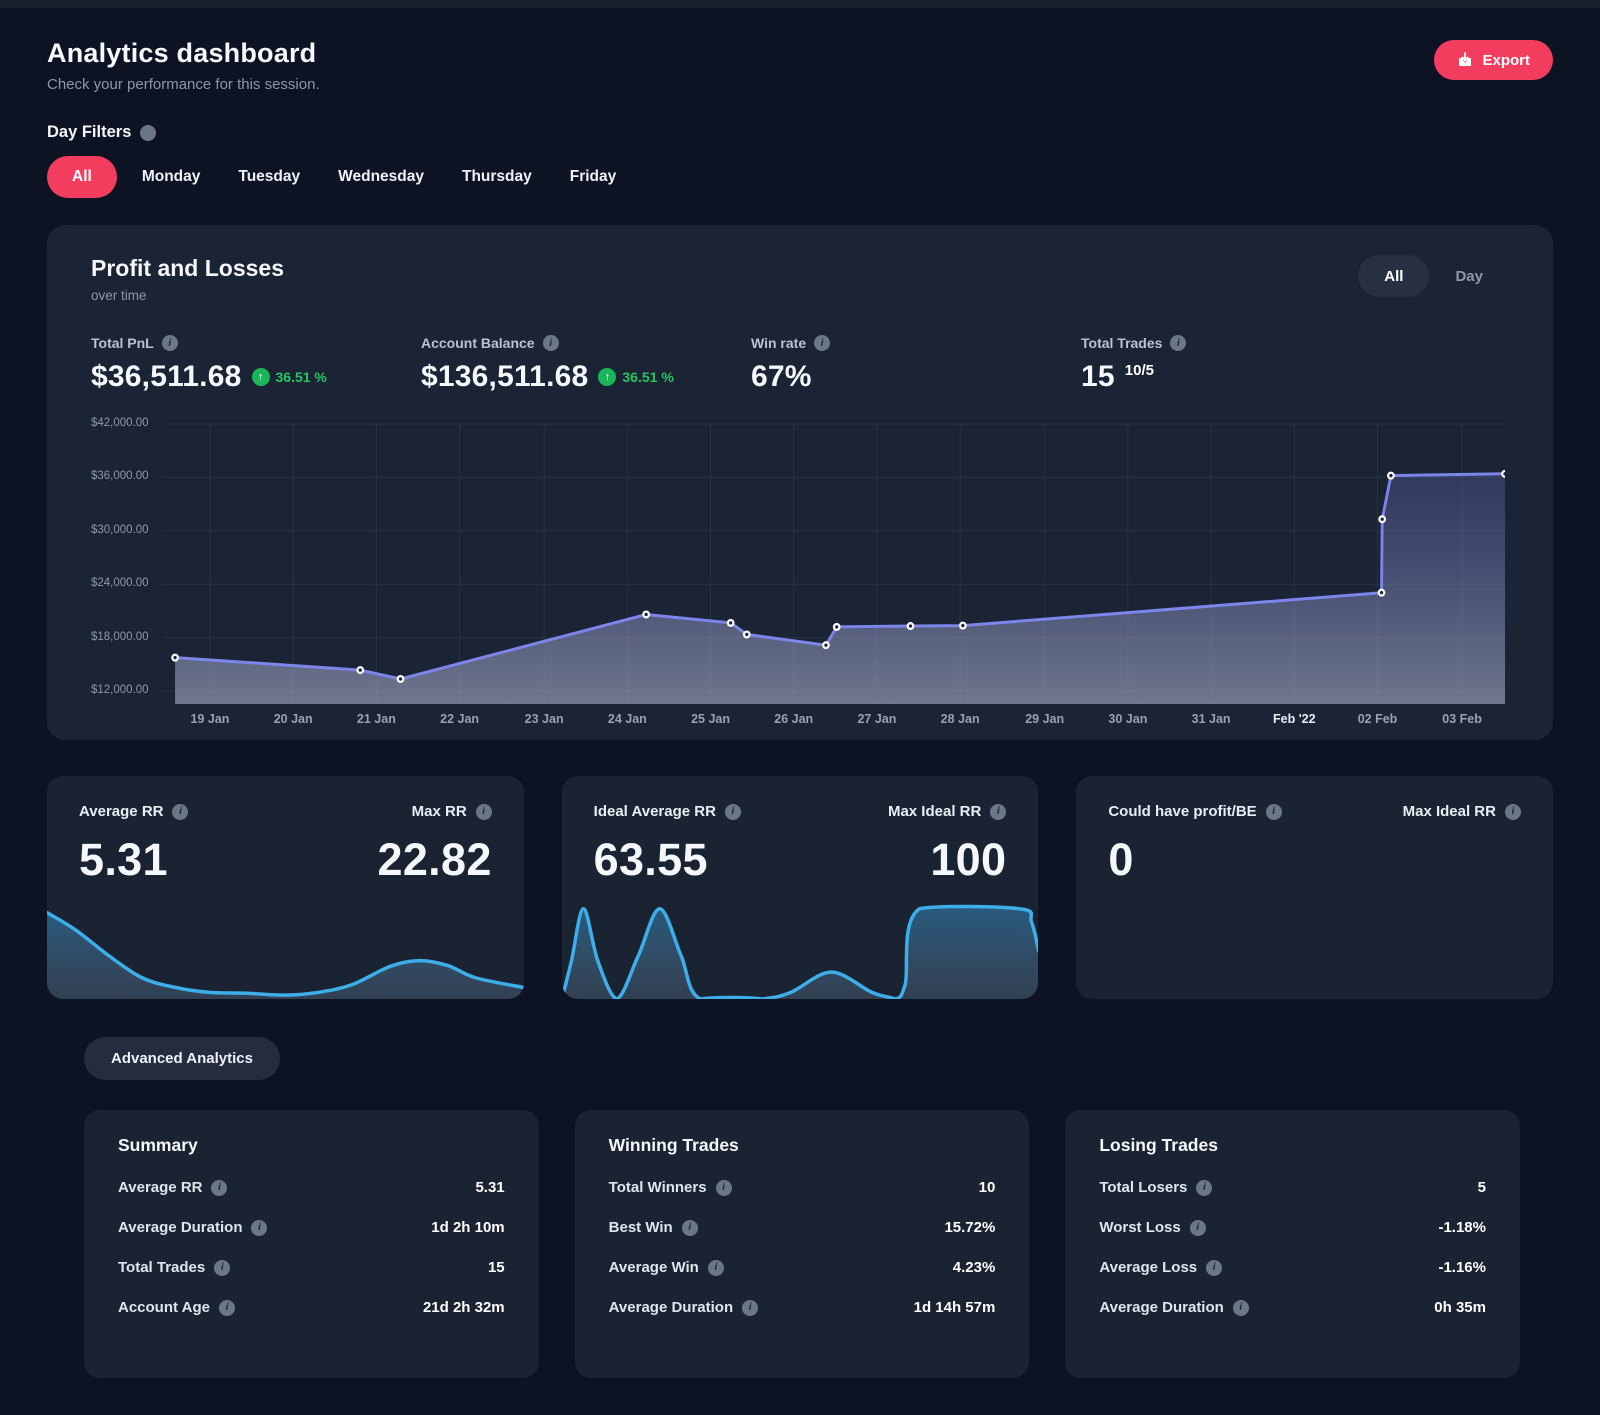  Describe the element at coordinates (182, 1058) in the screenshot. I see `advanced-analytics-button: Advanced Analytics` at that location.